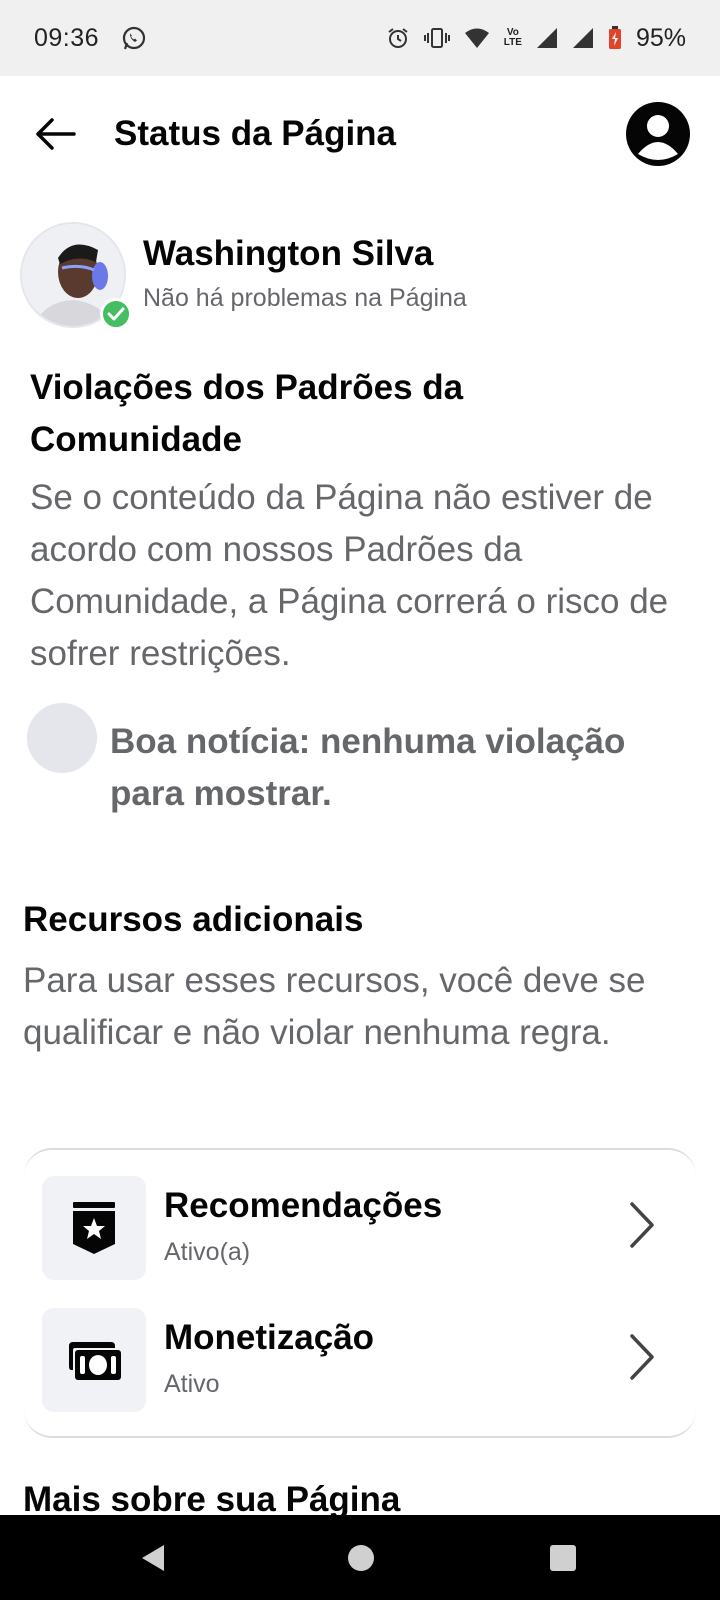 Image resolution: width=720 pixels, height=1600 pixels. Describe the element at coordinates (436, 38) in the screenshot. I see `vibrate-icon` at that location.